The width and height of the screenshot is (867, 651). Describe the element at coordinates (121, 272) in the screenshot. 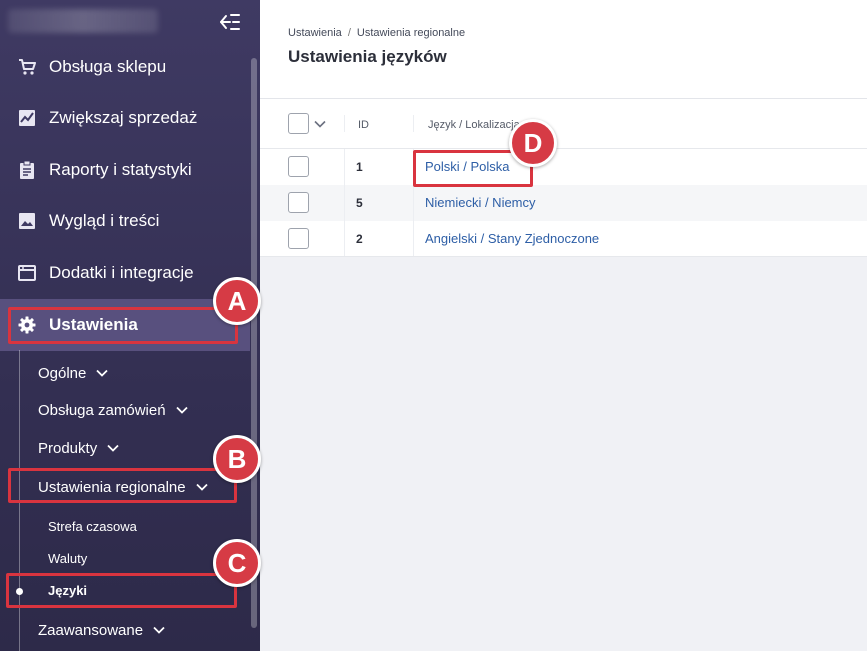

I see `menu-item-label: Dodatki i integracje` at that location.